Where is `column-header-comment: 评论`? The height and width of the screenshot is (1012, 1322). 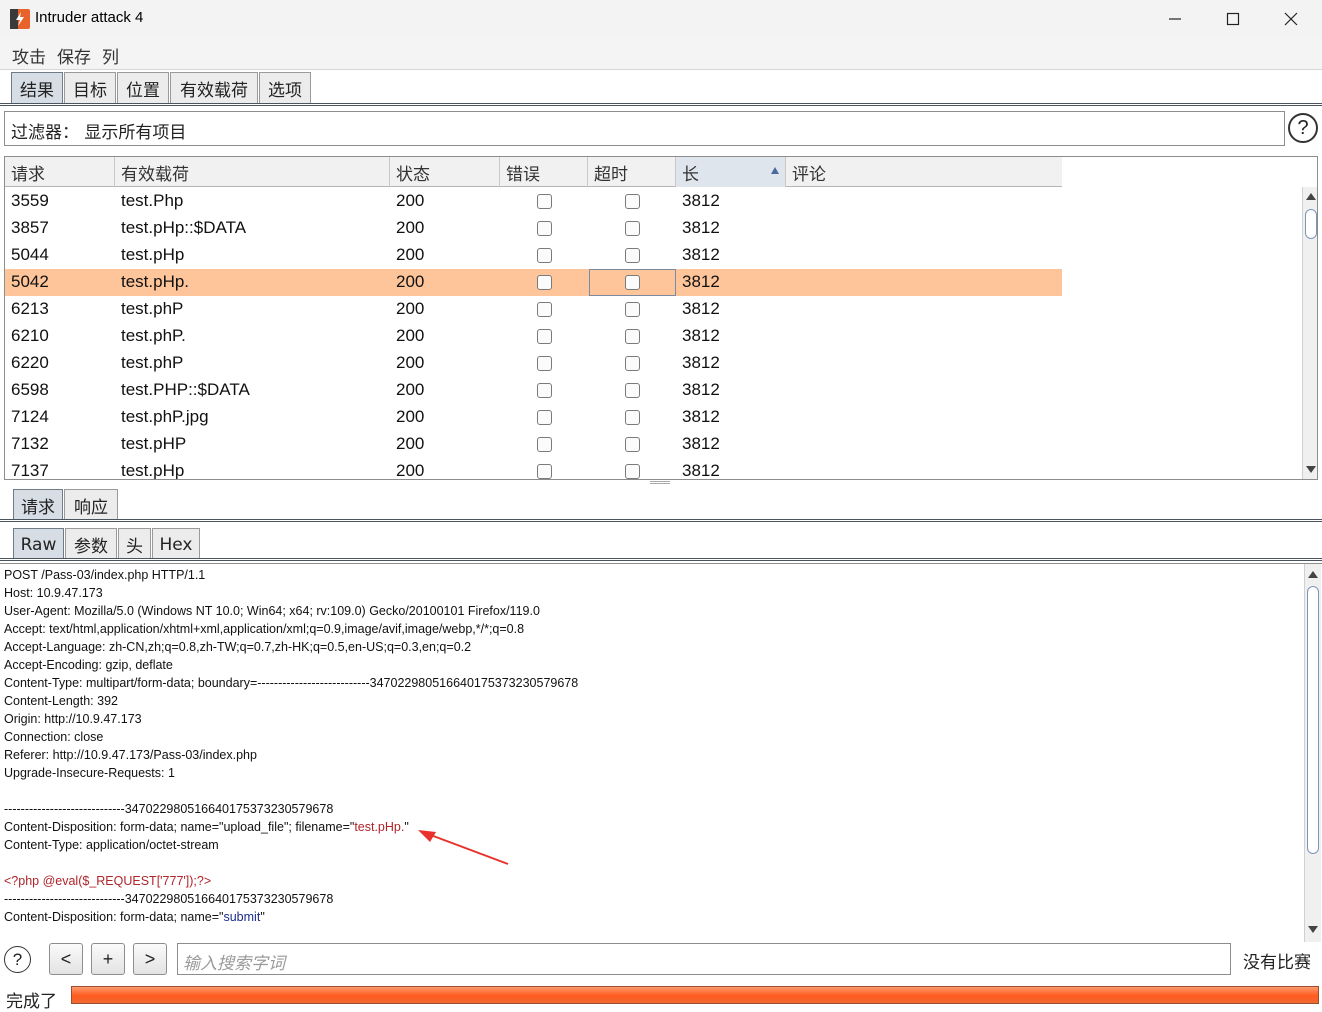 column-header-comment: 评论 is located at coordinates (924, 172).